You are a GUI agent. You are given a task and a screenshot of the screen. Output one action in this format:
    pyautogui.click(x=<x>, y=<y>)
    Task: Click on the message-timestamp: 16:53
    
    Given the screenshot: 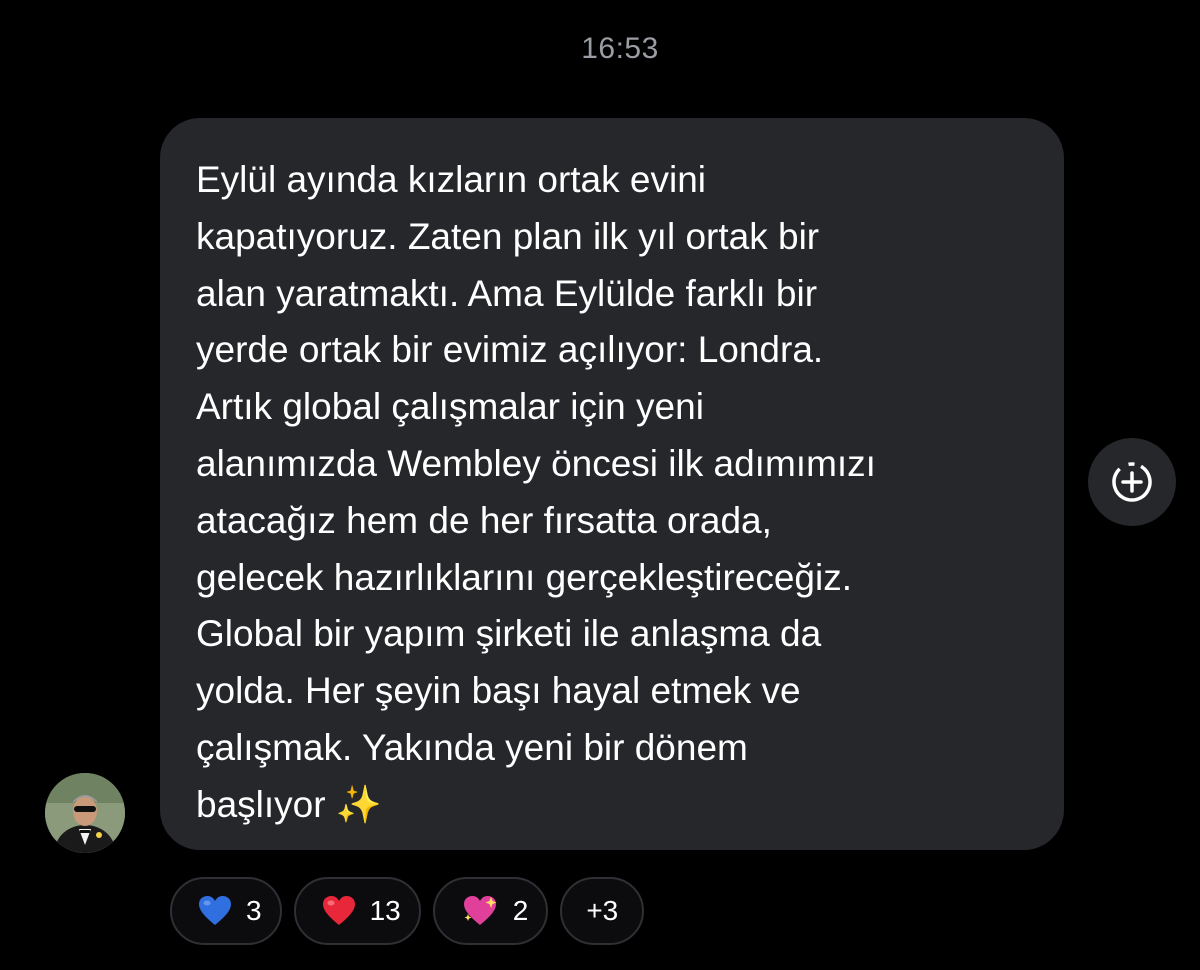 What is the action you would take?
    pyautogui.click(x=620, y=48)
    